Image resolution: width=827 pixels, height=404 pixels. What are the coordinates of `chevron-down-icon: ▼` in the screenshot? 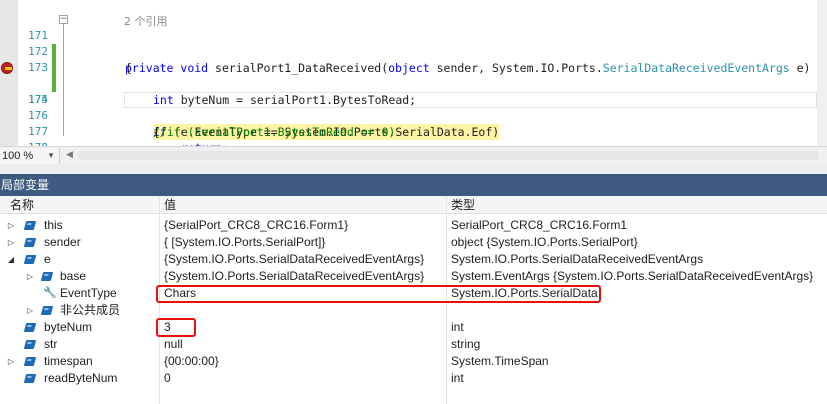 It's located at (51, 155).